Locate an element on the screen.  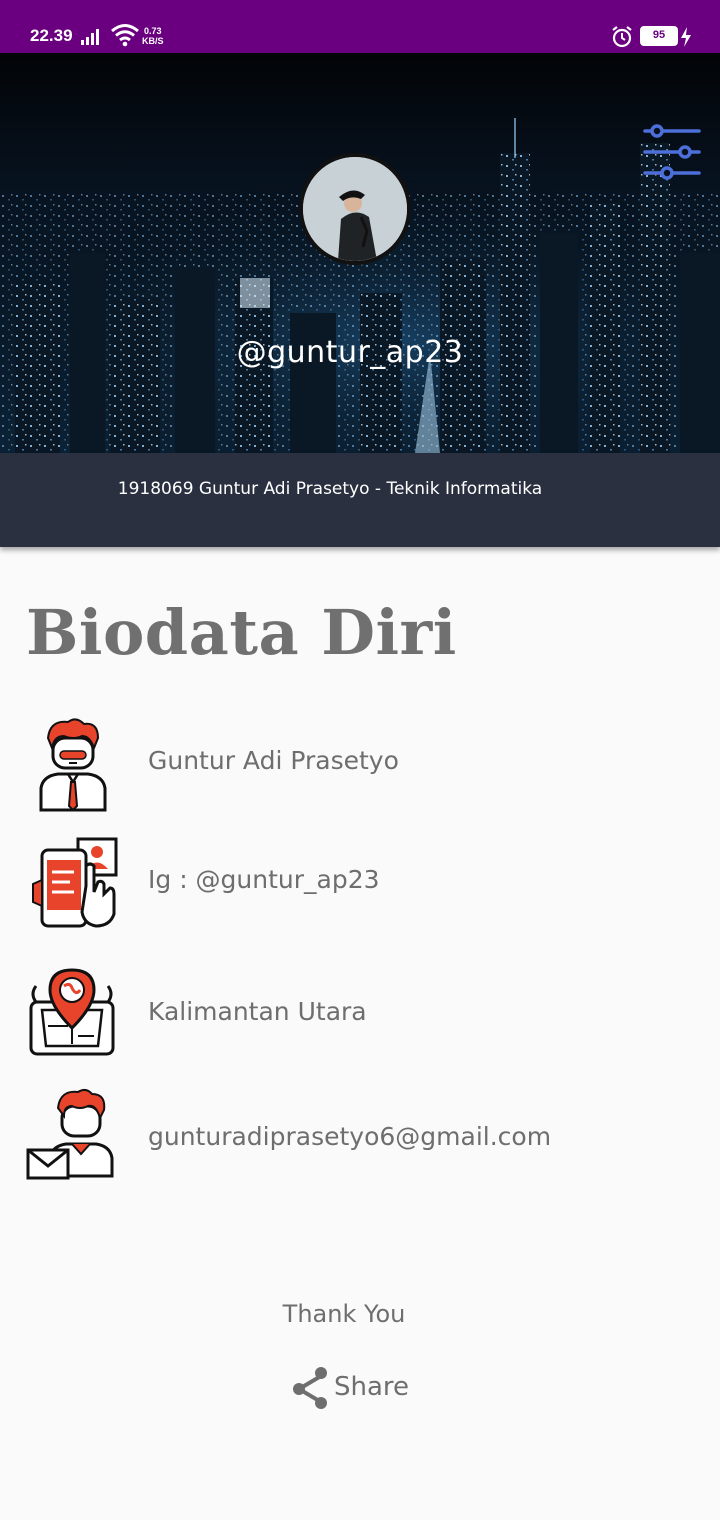
biodata-email: gunturadiprasetyo6@gmail.com is located at coordinates (350, 1136).